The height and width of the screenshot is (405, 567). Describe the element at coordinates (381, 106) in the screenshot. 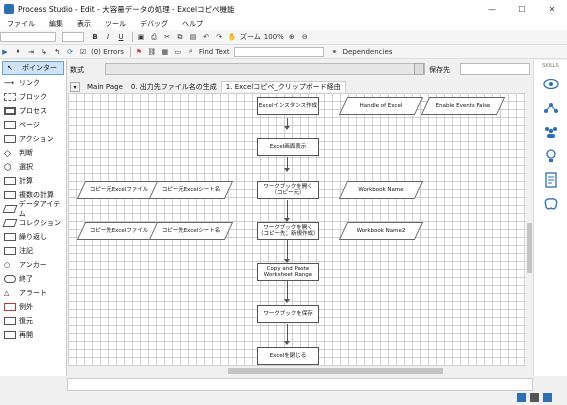

I see `data-handle-of-excel: Handle of Excel` at that location.